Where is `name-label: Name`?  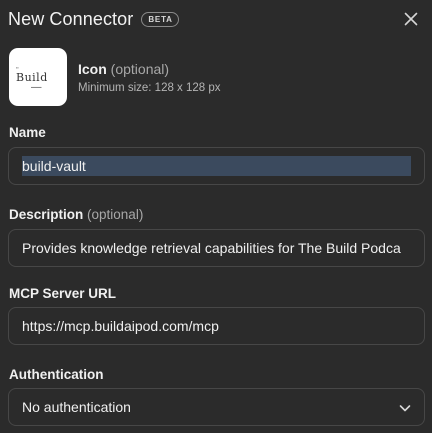 name-label: Name is located at coordinates (27, 132).